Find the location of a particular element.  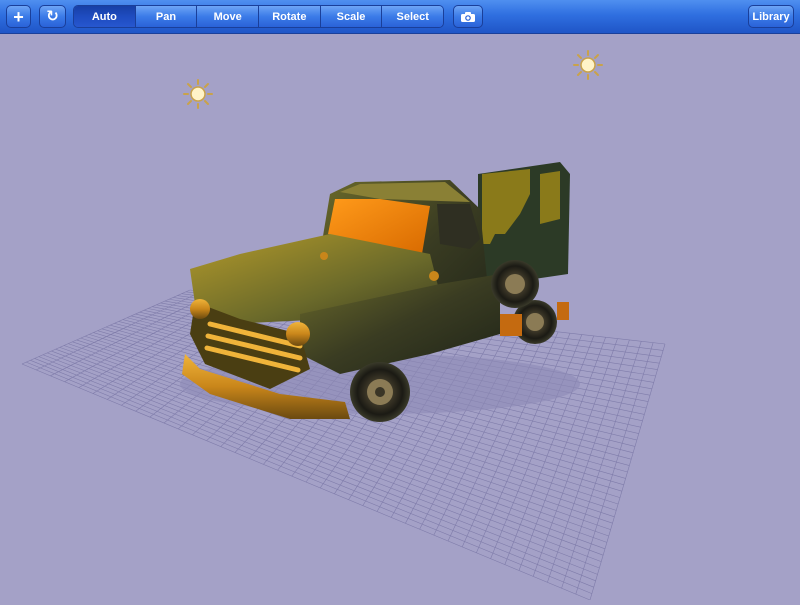

plus-icon: + is located at coordinates (18, 16).